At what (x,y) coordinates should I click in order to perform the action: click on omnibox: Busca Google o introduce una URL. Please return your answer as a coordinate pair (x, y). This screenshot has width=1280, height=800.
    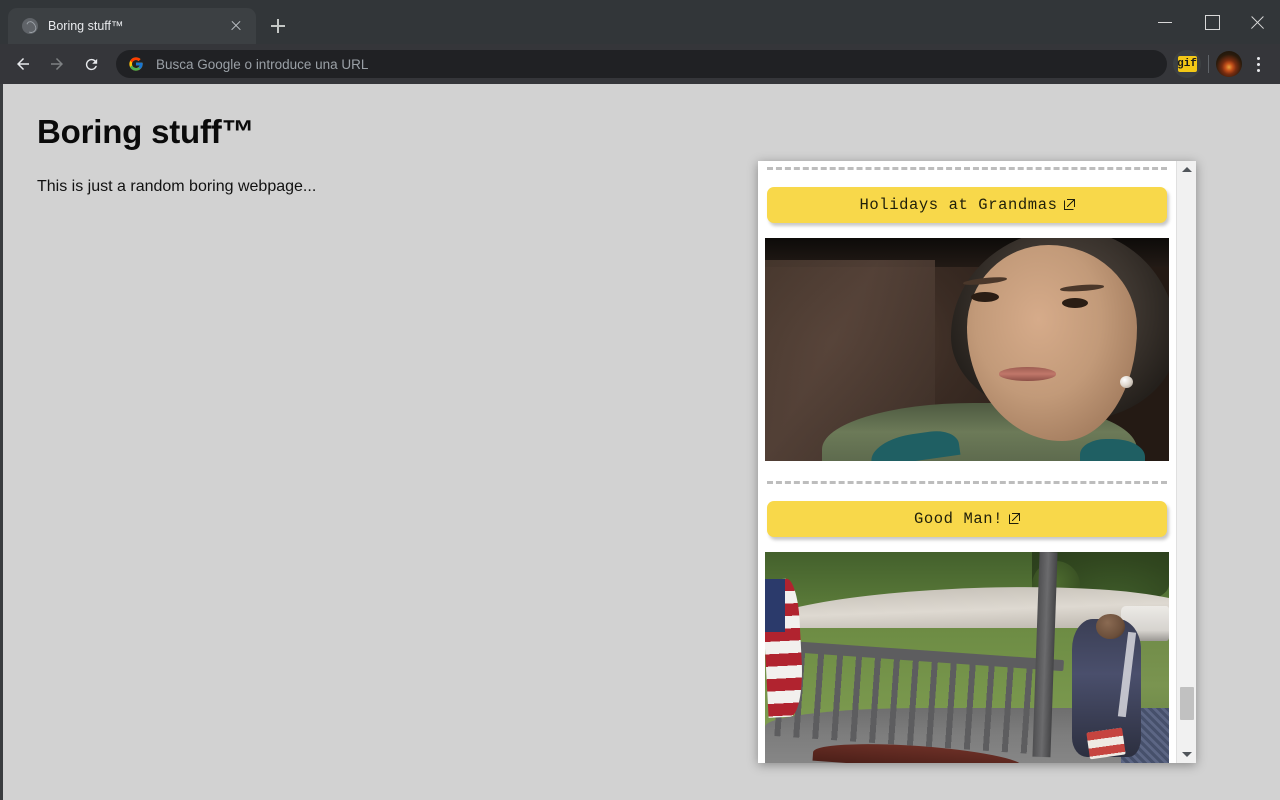
    Looking at the image, I should click on (641, 64).